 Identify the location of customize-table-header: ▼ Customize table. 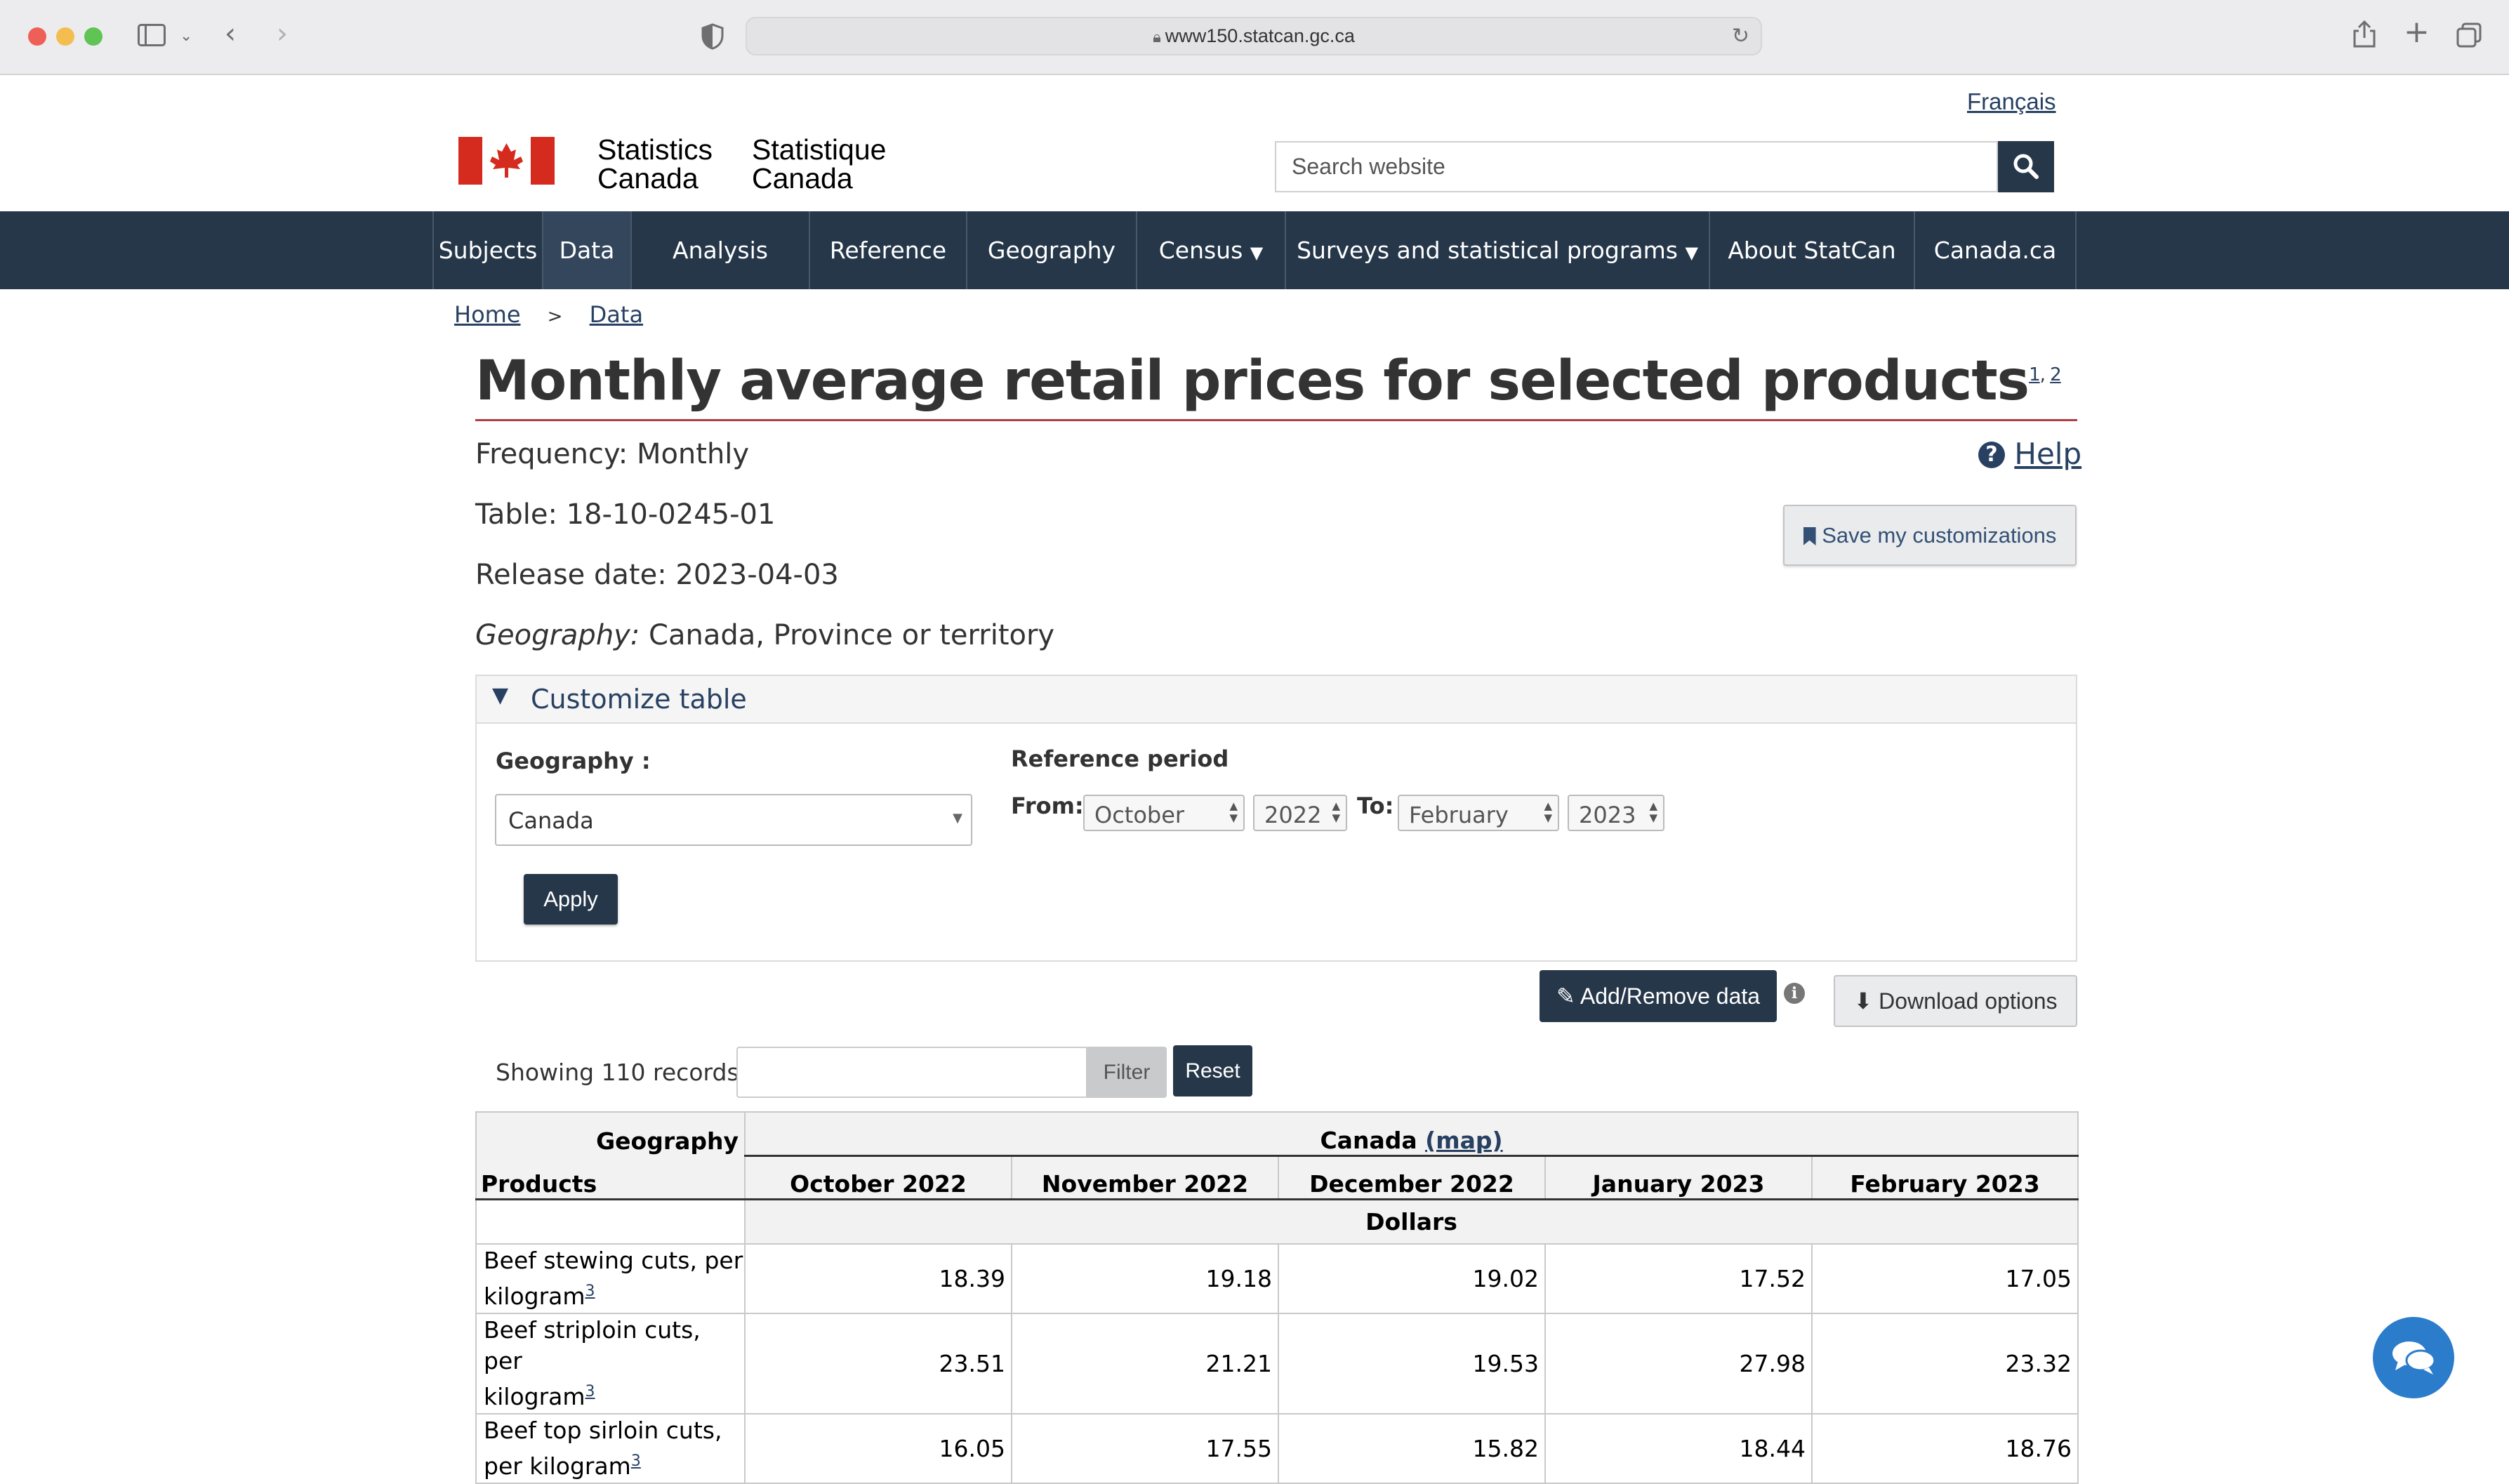
(1276, 700).